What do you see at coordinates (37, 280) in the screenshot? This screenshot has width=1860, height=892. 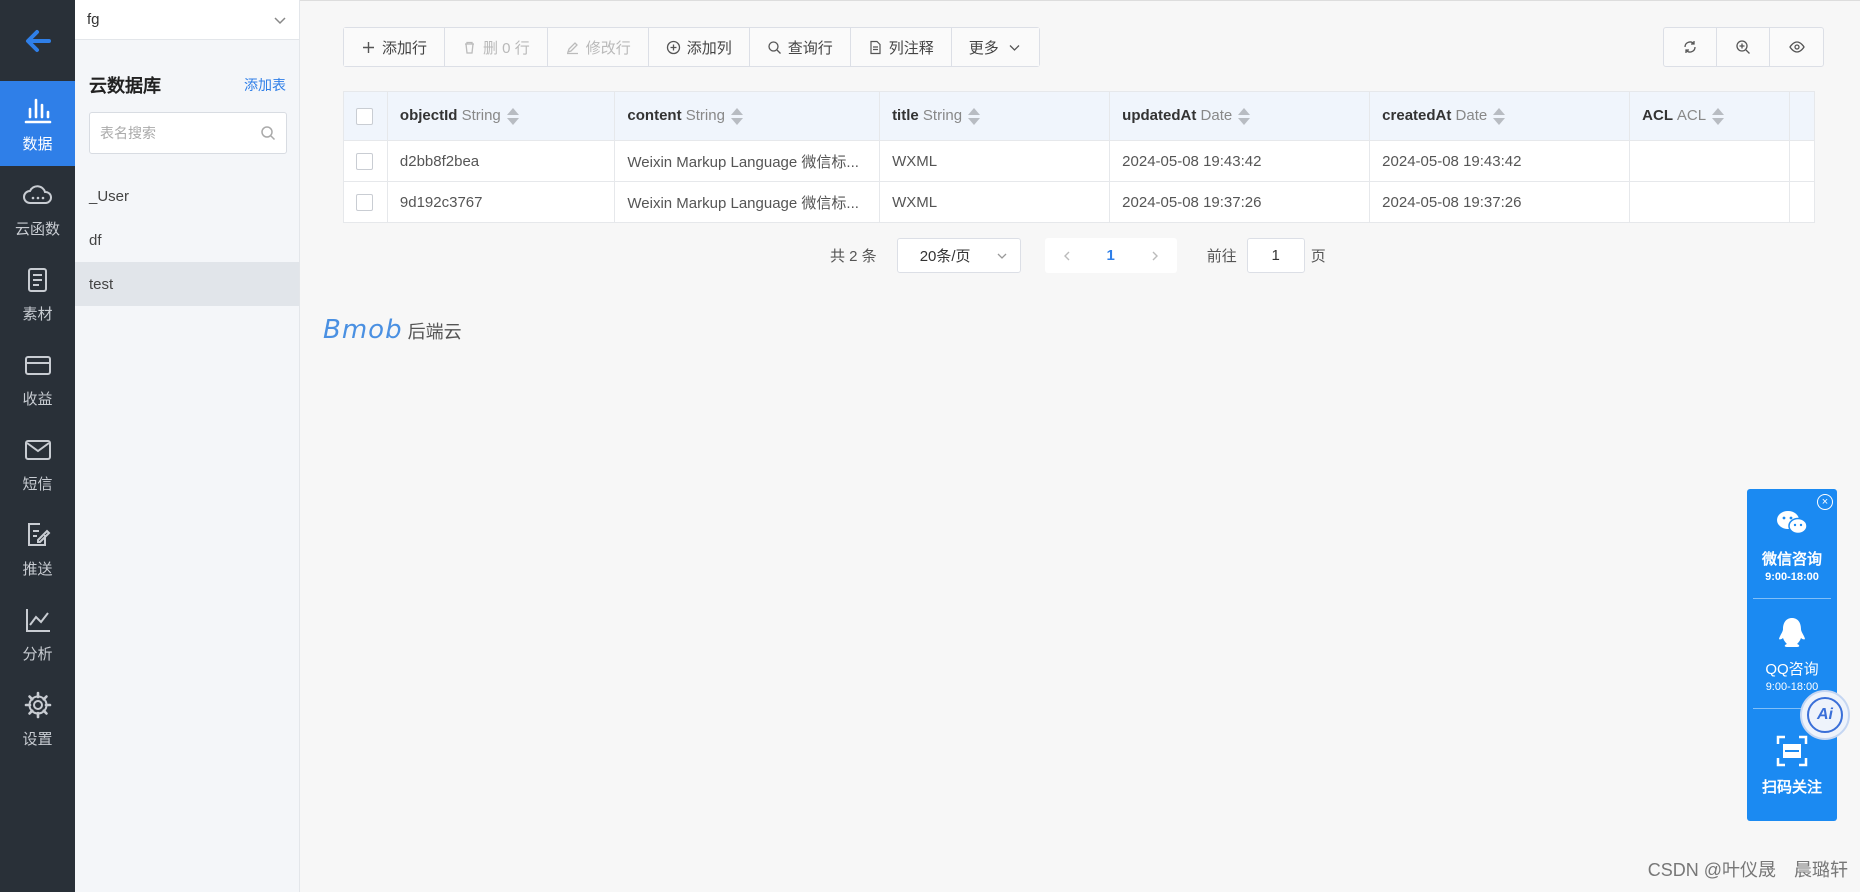 I see `document-icon` at bounding box center [37, 280].